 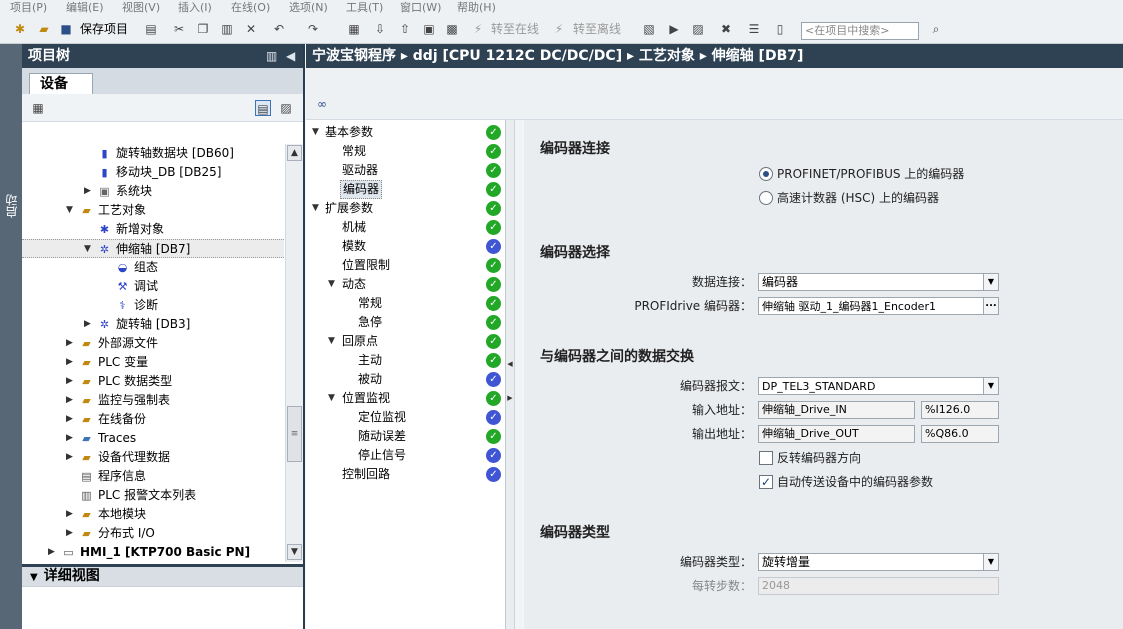 I want to click on glasses-icon: ∞, so click(x=322, y=104).